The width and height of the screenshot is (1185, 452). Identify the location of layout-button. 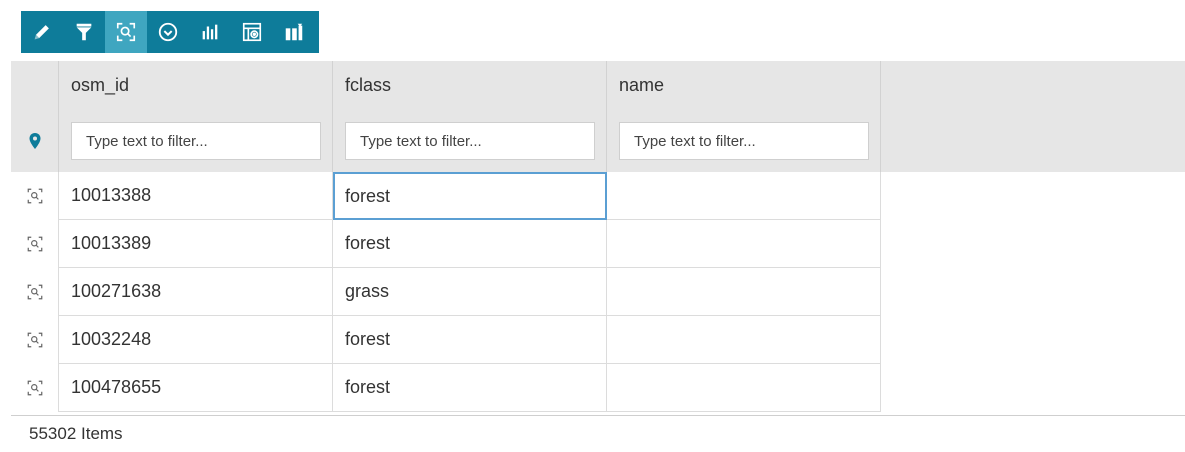
(294, 32).